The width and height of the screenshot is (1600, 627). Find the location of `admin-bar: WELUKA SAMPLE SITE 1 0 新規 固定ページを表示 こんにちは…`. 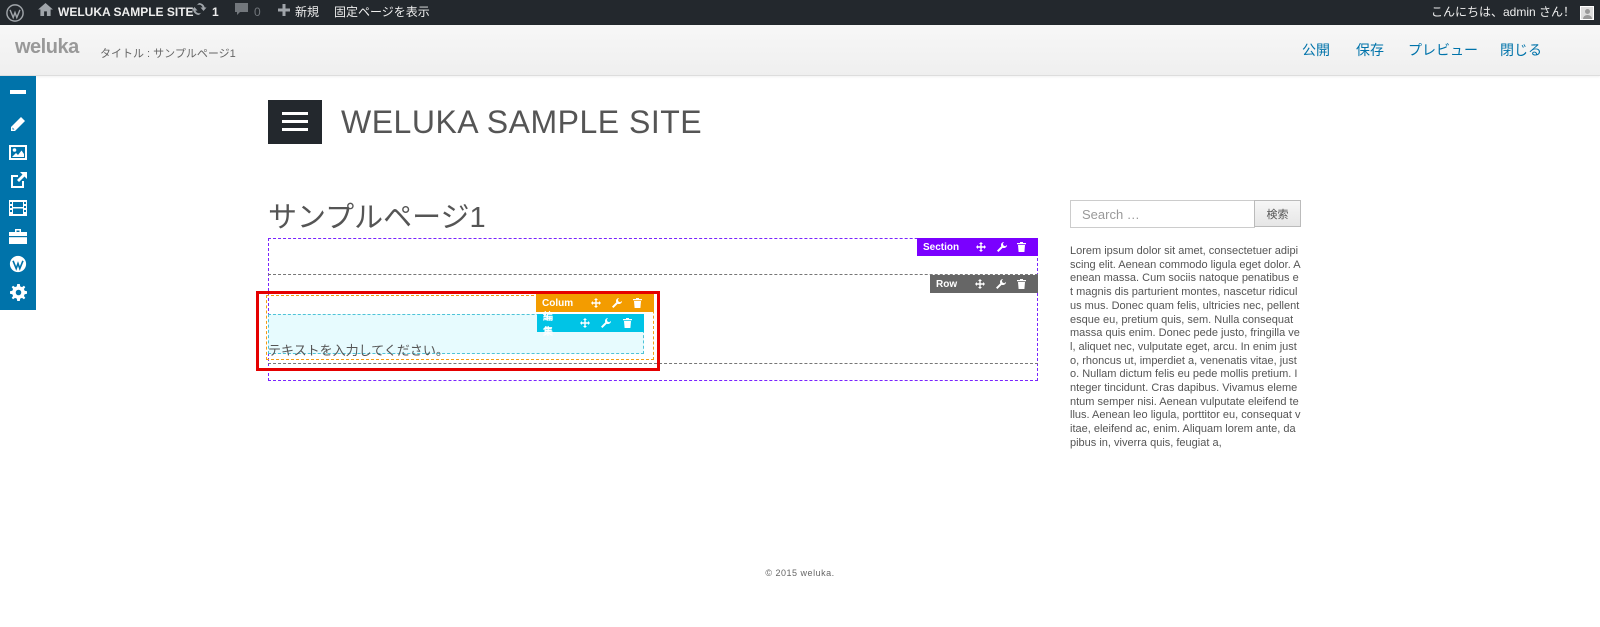

admin-bar: WELUKA SAMPLE SITE 1 0 新規 固定ページを表示 こんにちは… is located at coordinates (800, 12).